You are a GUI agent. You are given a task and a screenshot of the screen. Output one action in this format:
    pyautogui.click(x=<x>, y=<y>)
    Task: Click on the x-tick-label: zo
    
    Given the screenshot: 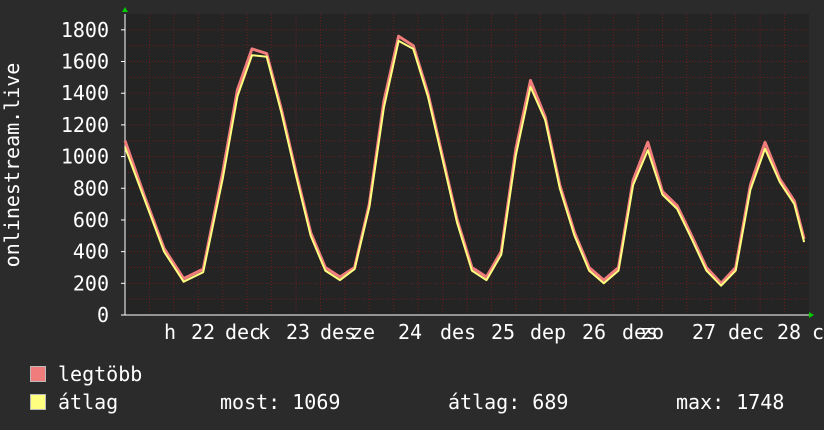 What is the action you would take?
    pyautogui.click(x=652, y=332)
    